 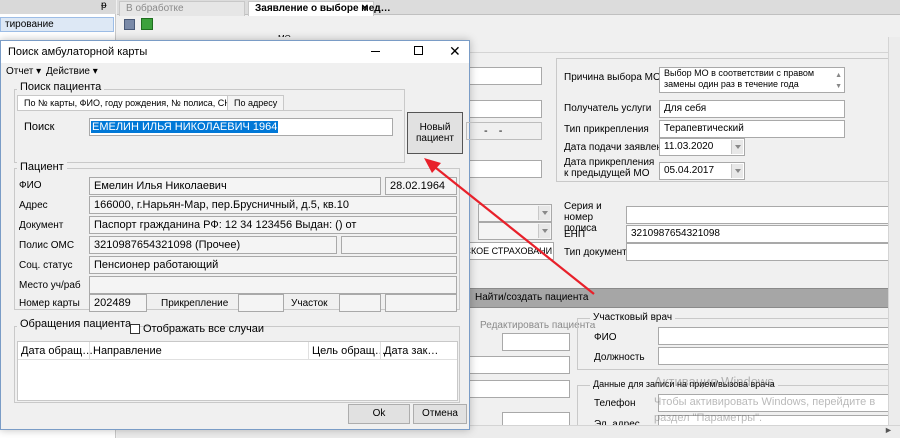 What do you see at coordinates (515, 231) in the screenshot?
I see `arrow-line` at bounding box center [515, 231].